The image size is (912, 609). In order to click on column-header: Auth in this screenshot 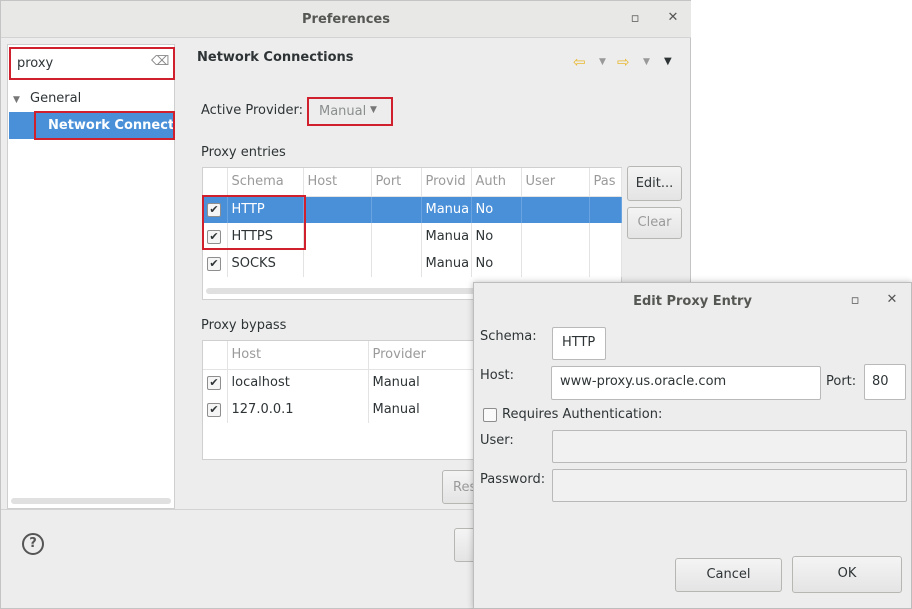, I will do `click(496, 182)`.